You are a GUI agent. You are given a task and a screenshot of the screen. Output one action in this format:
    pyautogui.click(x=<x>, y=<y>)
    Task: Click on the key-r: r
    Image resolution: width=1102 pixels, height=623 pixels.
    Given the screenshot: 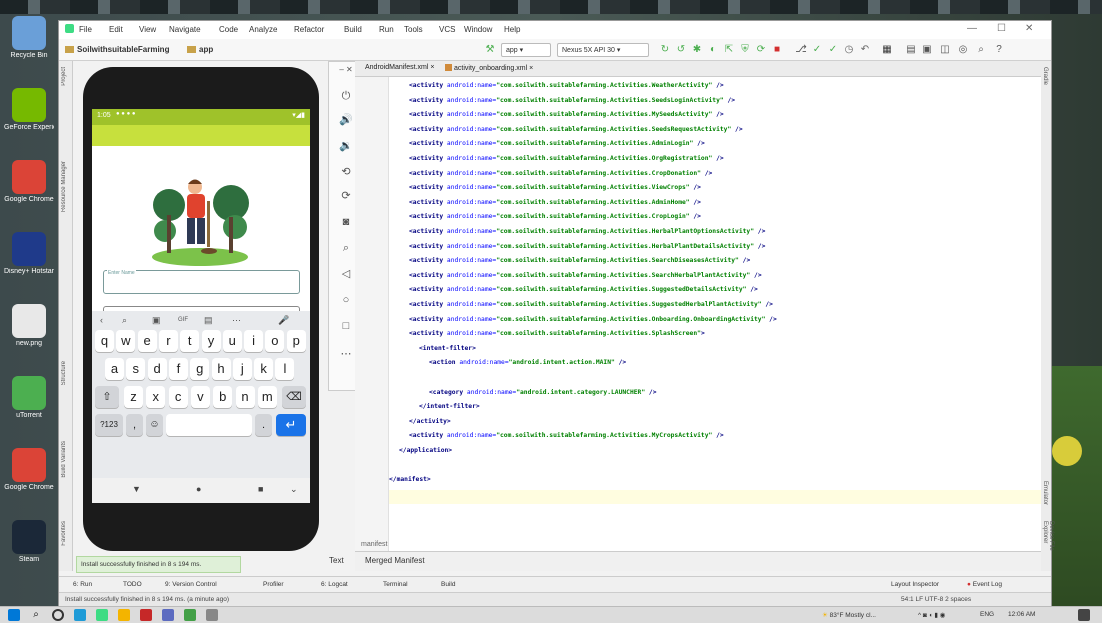 What is the action you would take?
    pyautogui.click(x=168, y=341)
    